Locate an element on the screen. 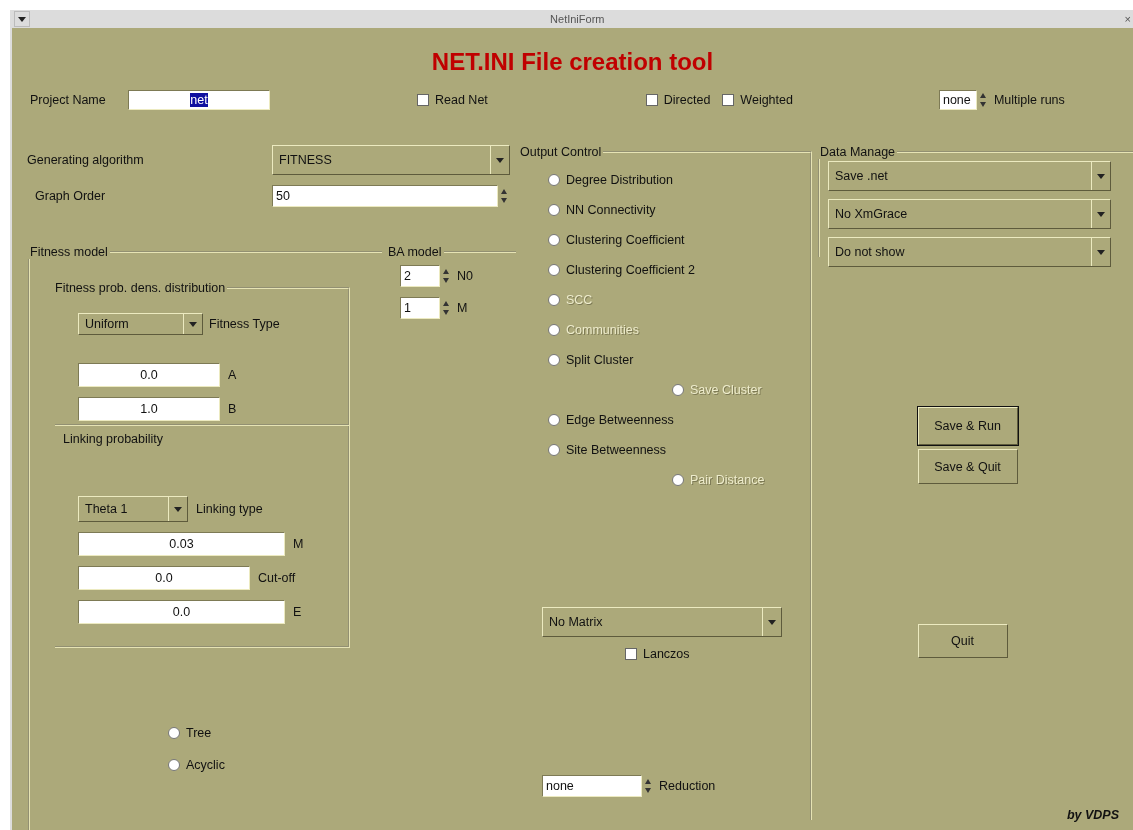 The image size is (1133, 830). dropdown: No Matrix is located at coordinates (662, 622).